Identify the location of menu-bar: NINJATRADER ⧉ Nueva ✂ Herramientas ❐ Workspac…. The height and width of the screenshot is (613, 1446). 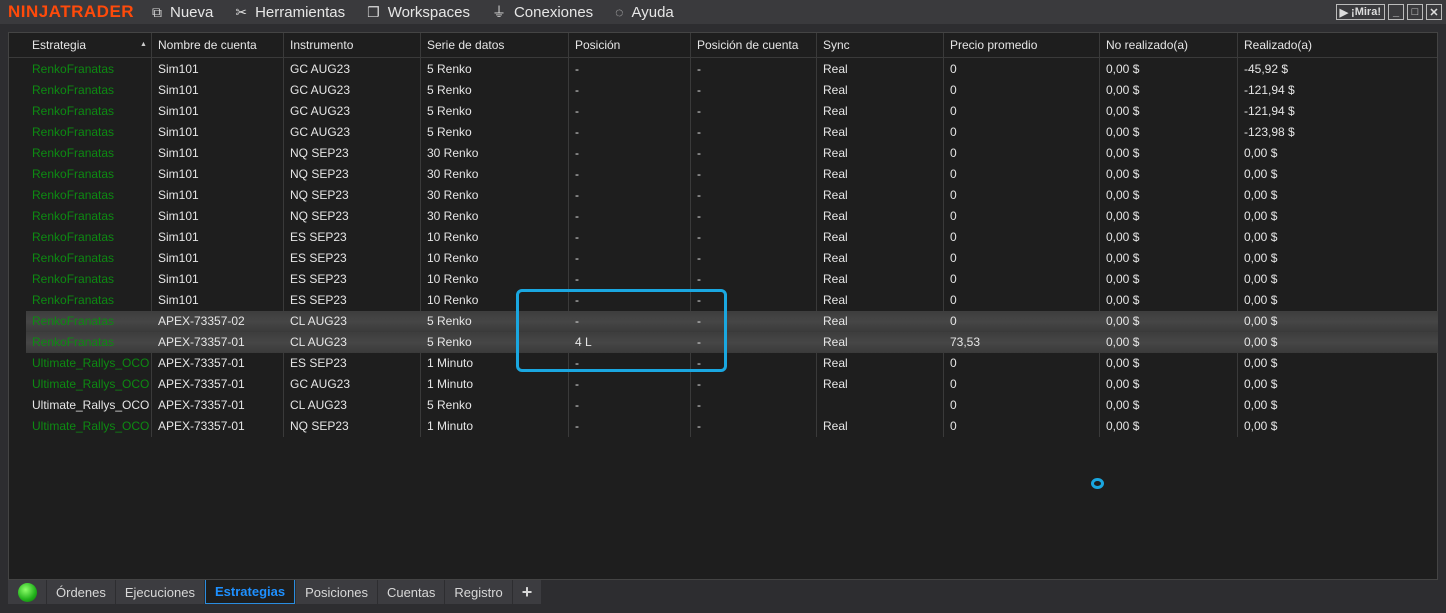
(723, 12).